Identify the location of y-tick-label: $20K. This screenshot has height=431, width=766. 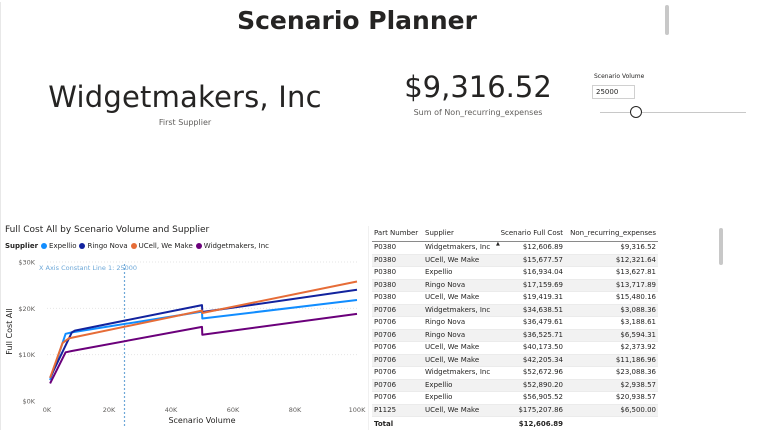
(26, 309).